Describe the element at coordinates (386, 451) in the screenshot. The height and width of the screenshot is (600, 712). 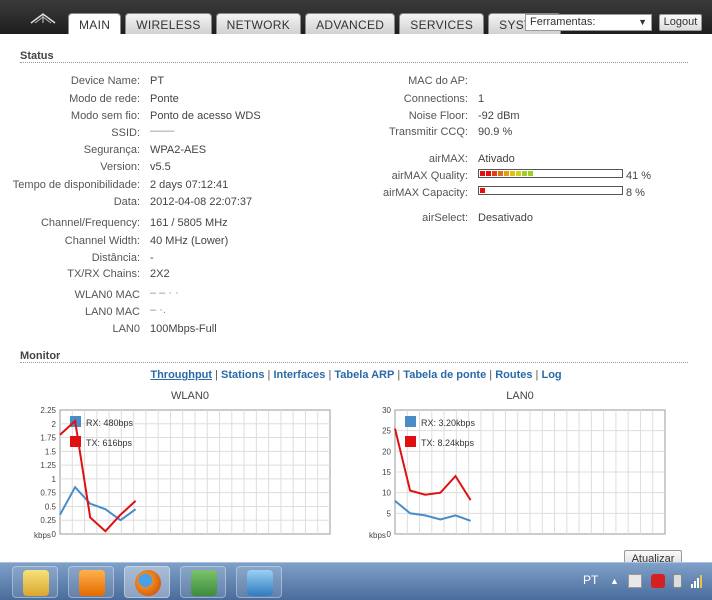
I see `y-tick-label: 20` at that location.